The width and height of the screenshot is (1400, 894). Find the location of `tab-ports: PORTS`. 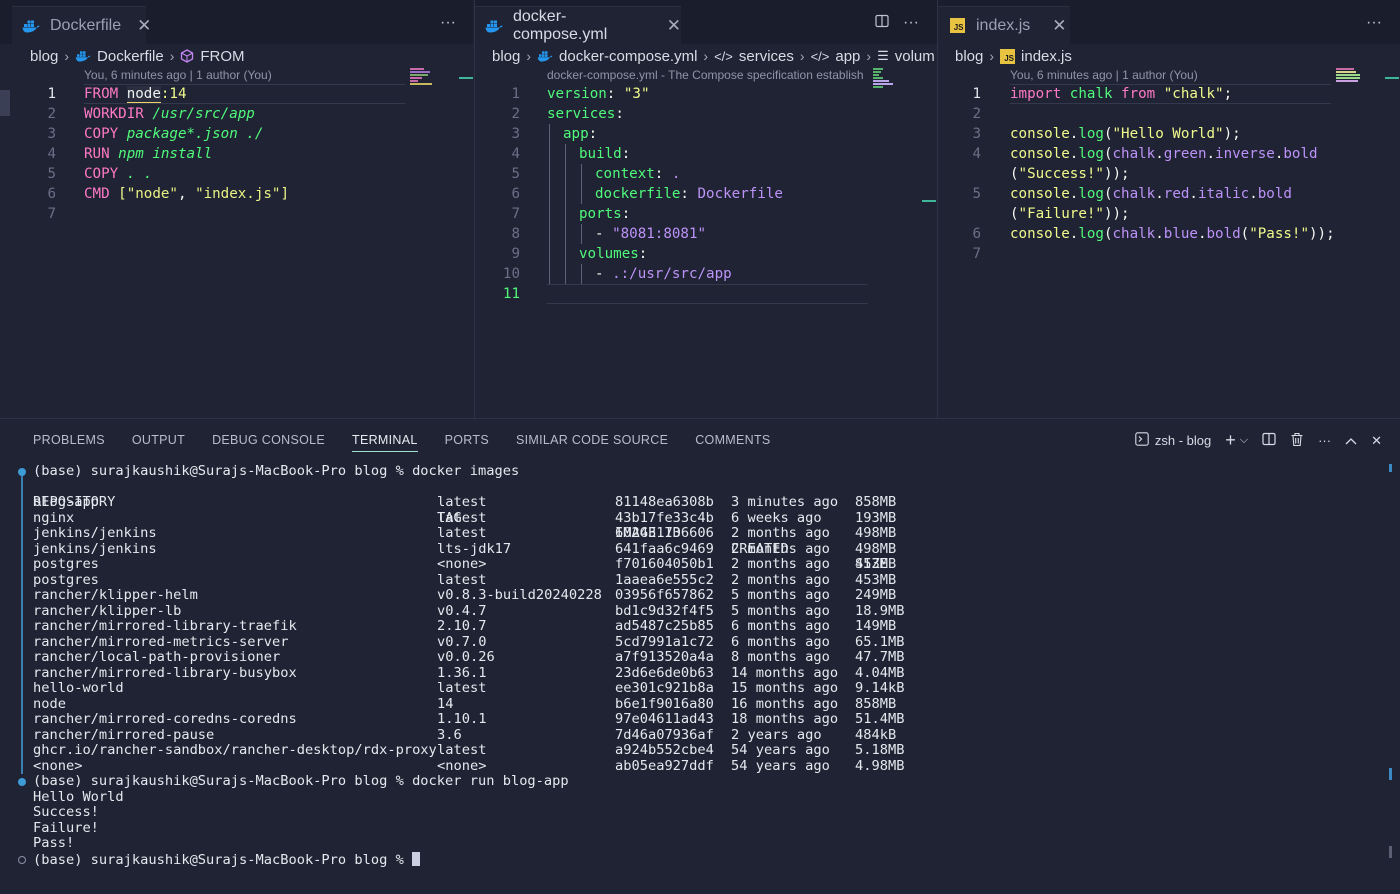

tab-ports: PORTS is located at coordinates (467, 442).